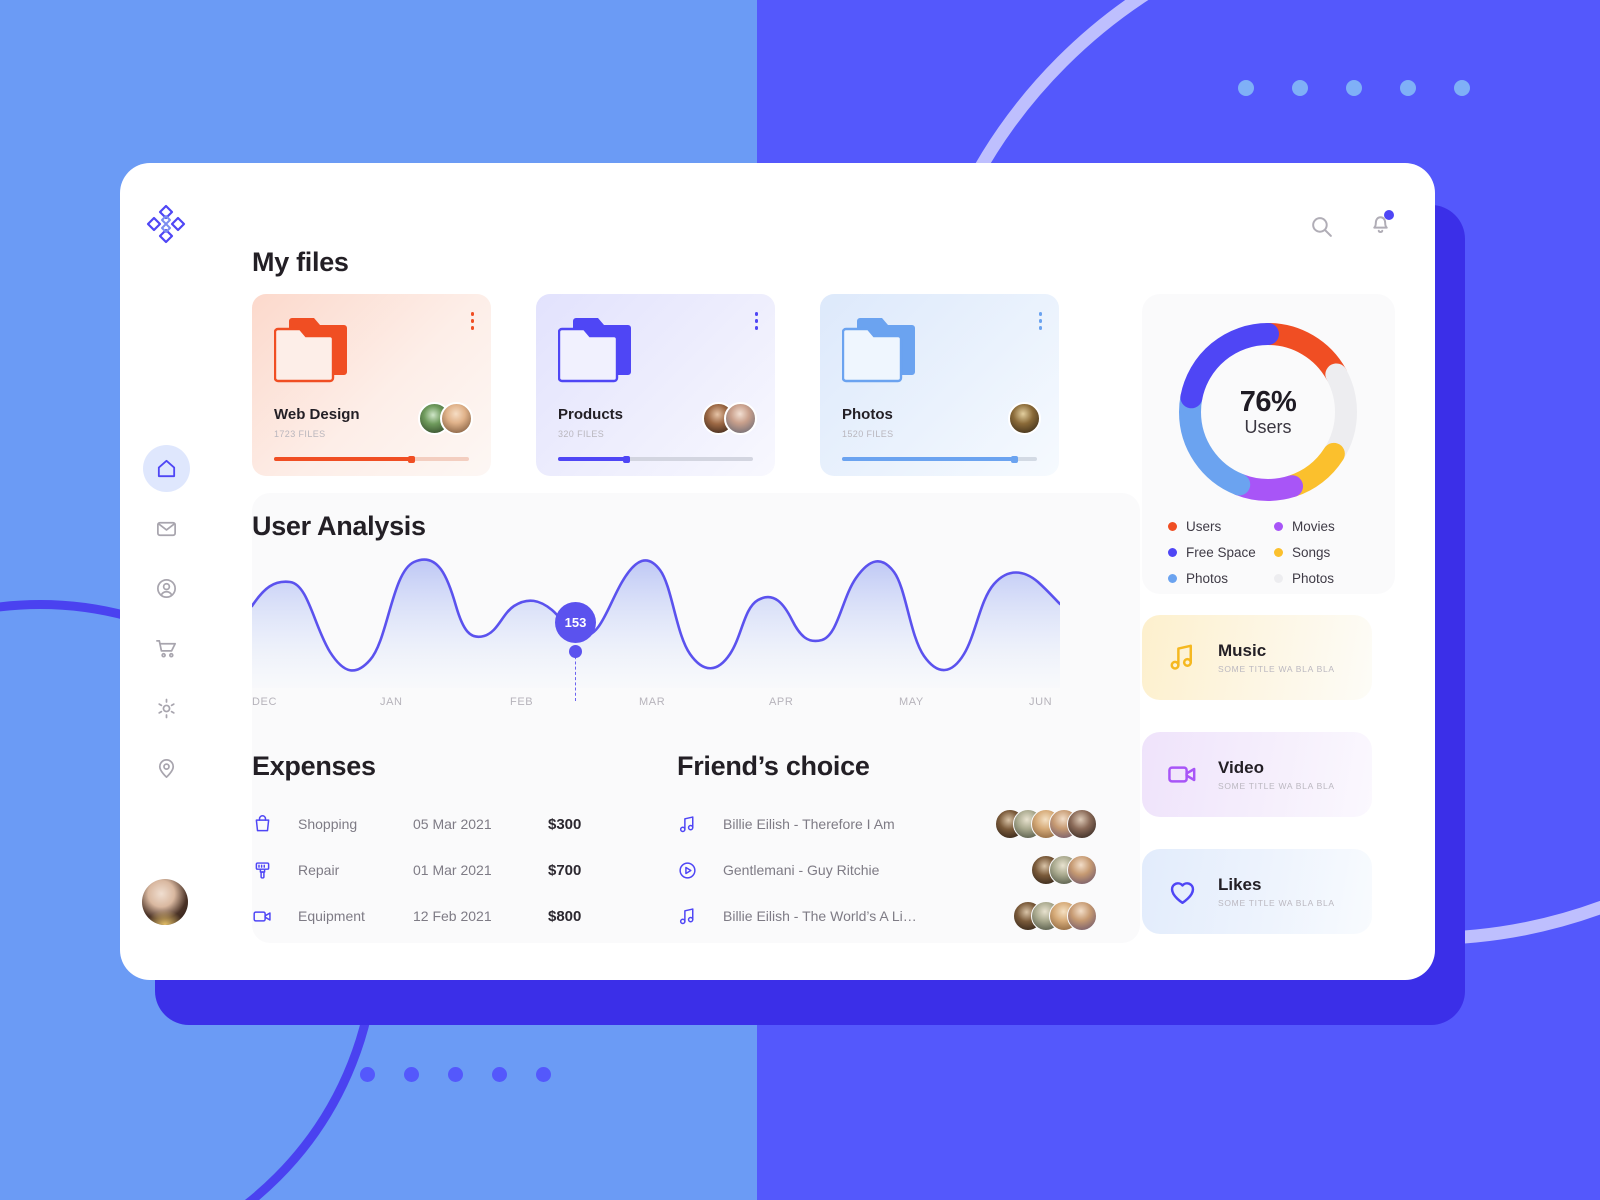  Describe the element at coordinates (300, 434) in the screenshot. I see `file-card-count: 1723 FILES` at that location.